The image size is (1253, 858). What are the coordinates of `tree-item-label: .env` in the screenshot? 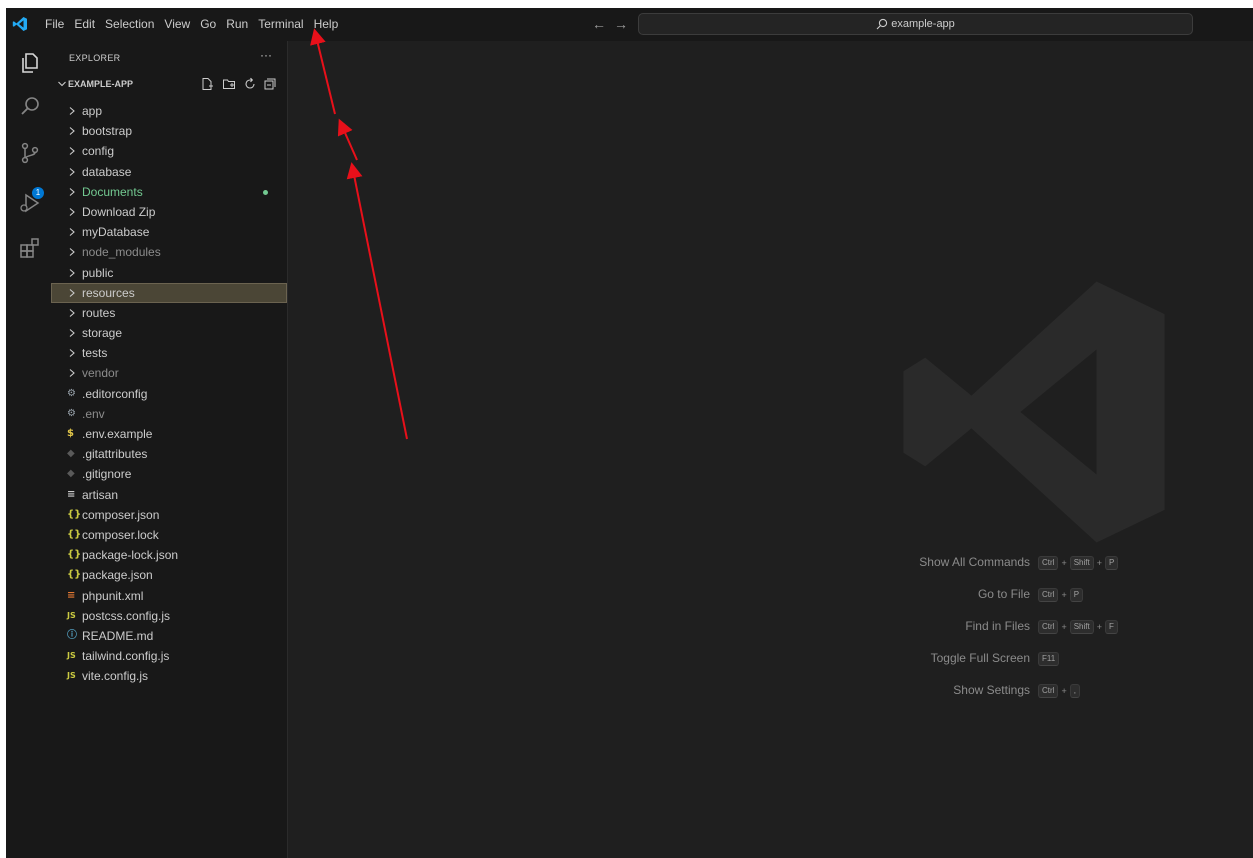 It's located at (93, 413).